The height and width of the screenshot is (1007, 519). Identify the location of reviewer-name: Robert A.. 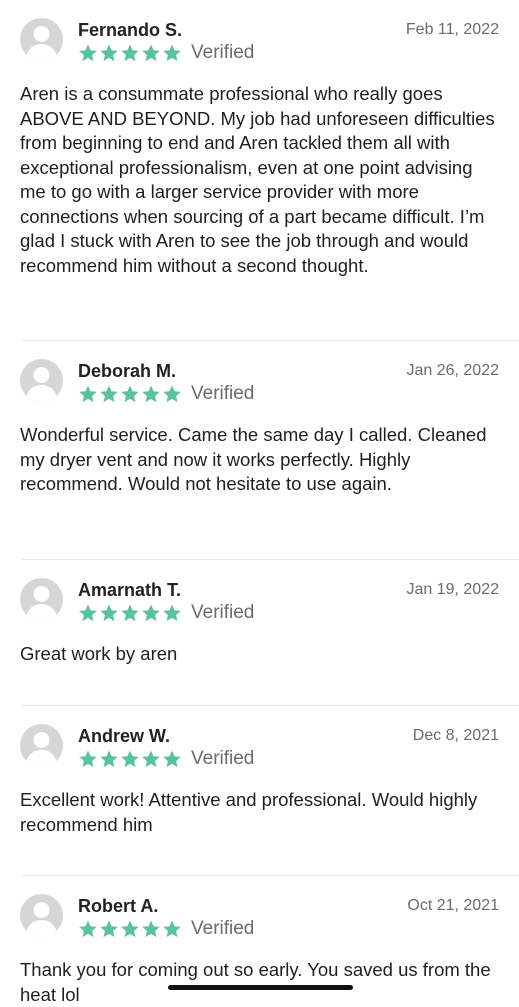
(118, 906).